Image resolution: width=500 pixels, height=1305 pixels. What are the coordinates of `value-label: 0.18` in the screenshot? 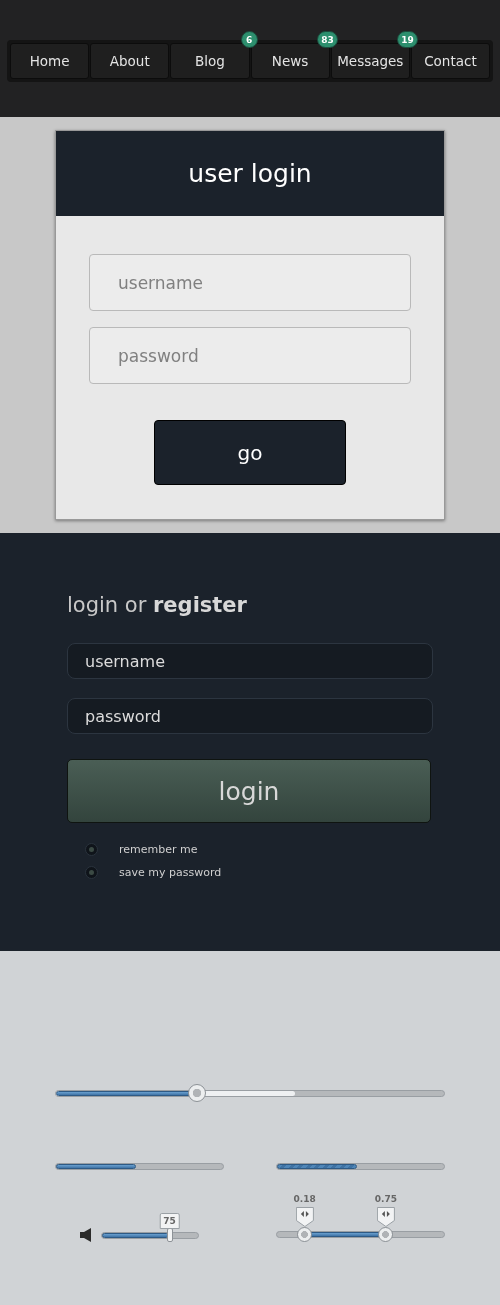 It's located at (304, 1199).